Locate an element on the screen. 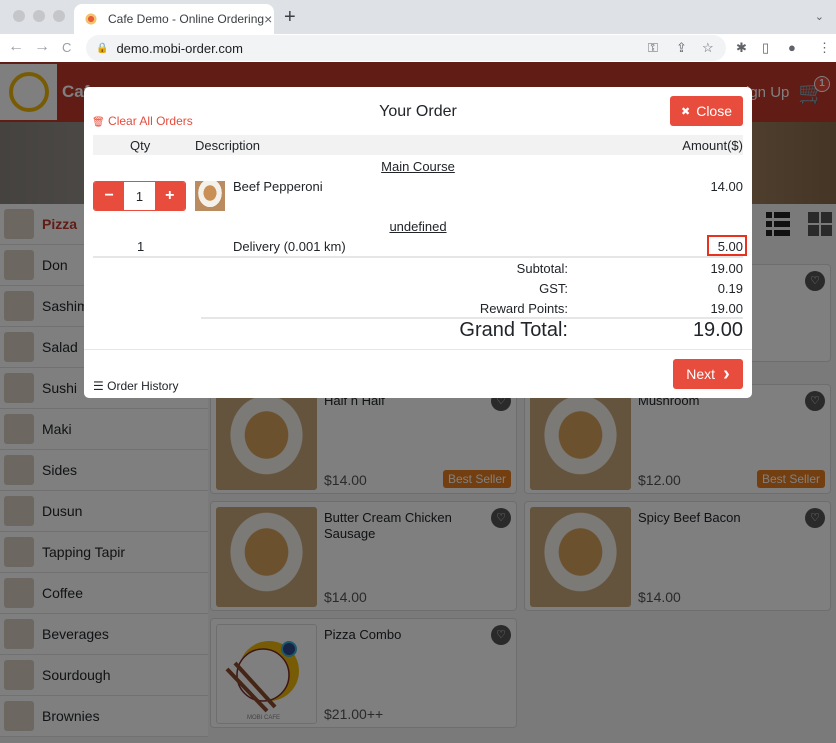 The image size is (836, 743). side-panel-icon: ▯ is located at coordinates (765, 48).